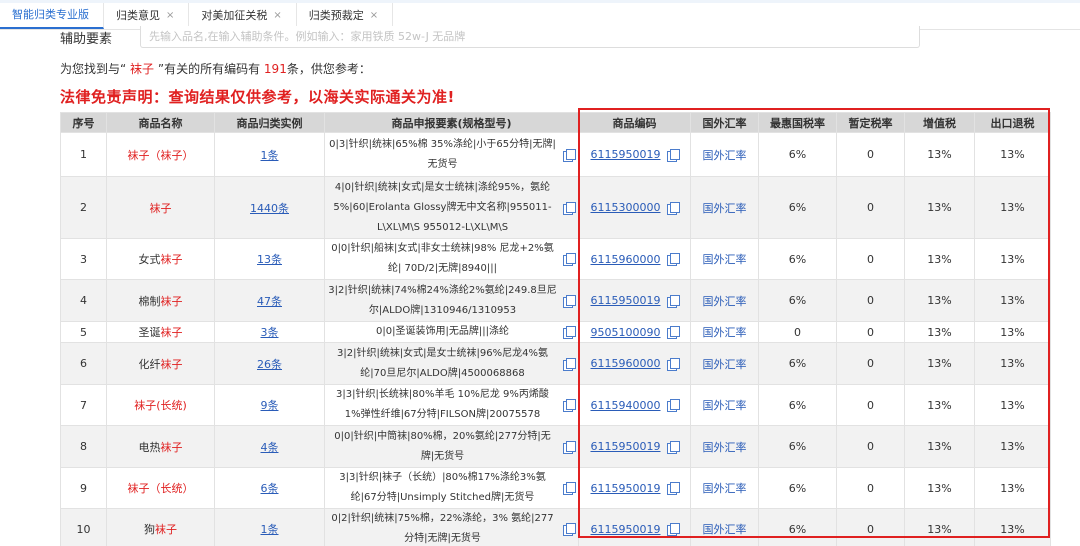  I want to click on product-name: 电热袜子, so click(160, 446).